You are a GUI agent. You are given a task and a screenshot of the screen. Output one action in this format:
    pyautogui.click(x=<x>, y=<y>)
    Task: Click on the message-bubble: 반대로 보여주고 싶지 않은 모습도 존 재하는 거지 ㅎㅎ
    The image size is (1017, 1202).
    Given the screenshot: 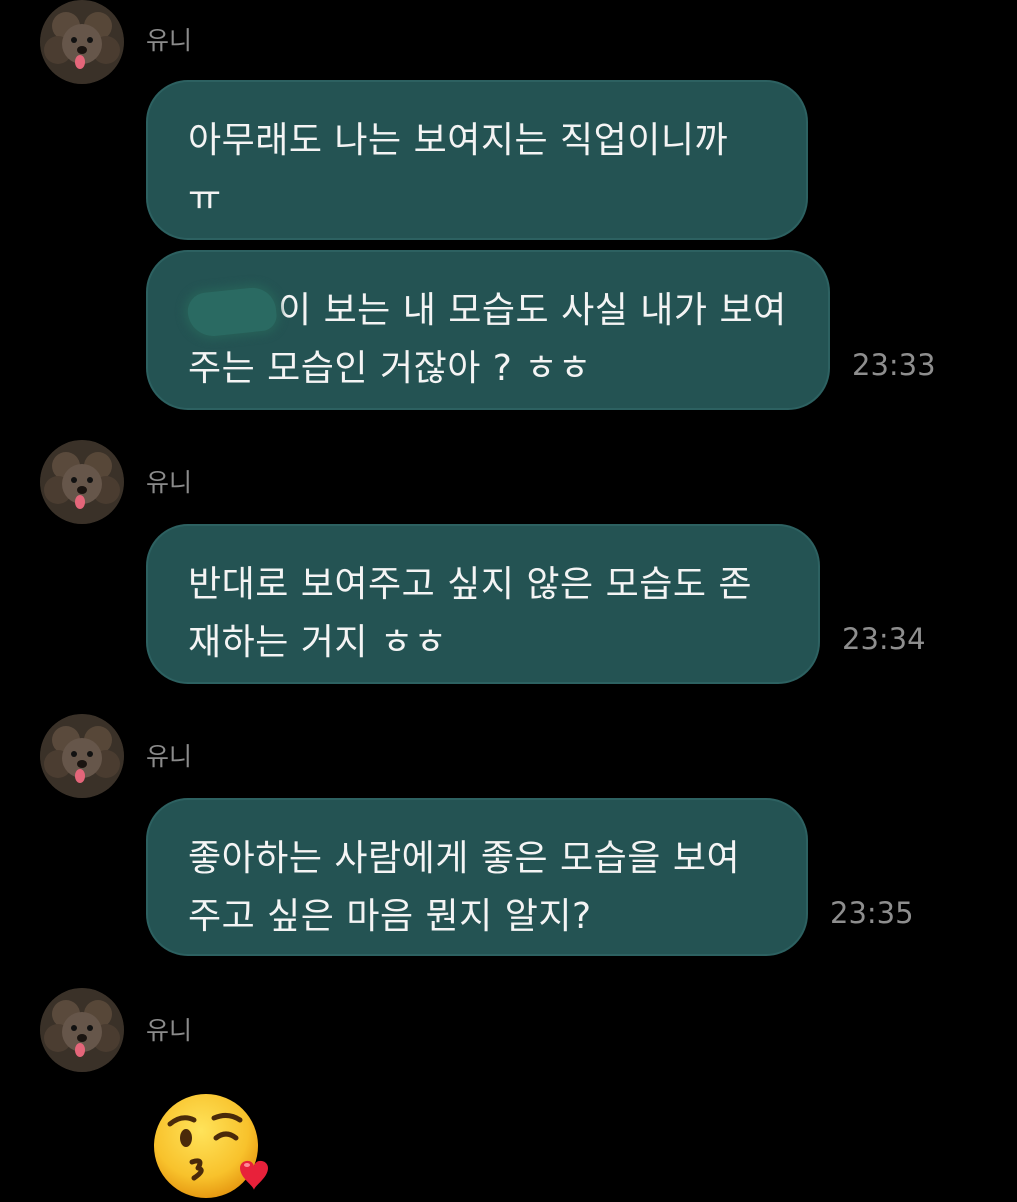 What is the action you would take?
    pyautogui.click(x=483, y=604)
    